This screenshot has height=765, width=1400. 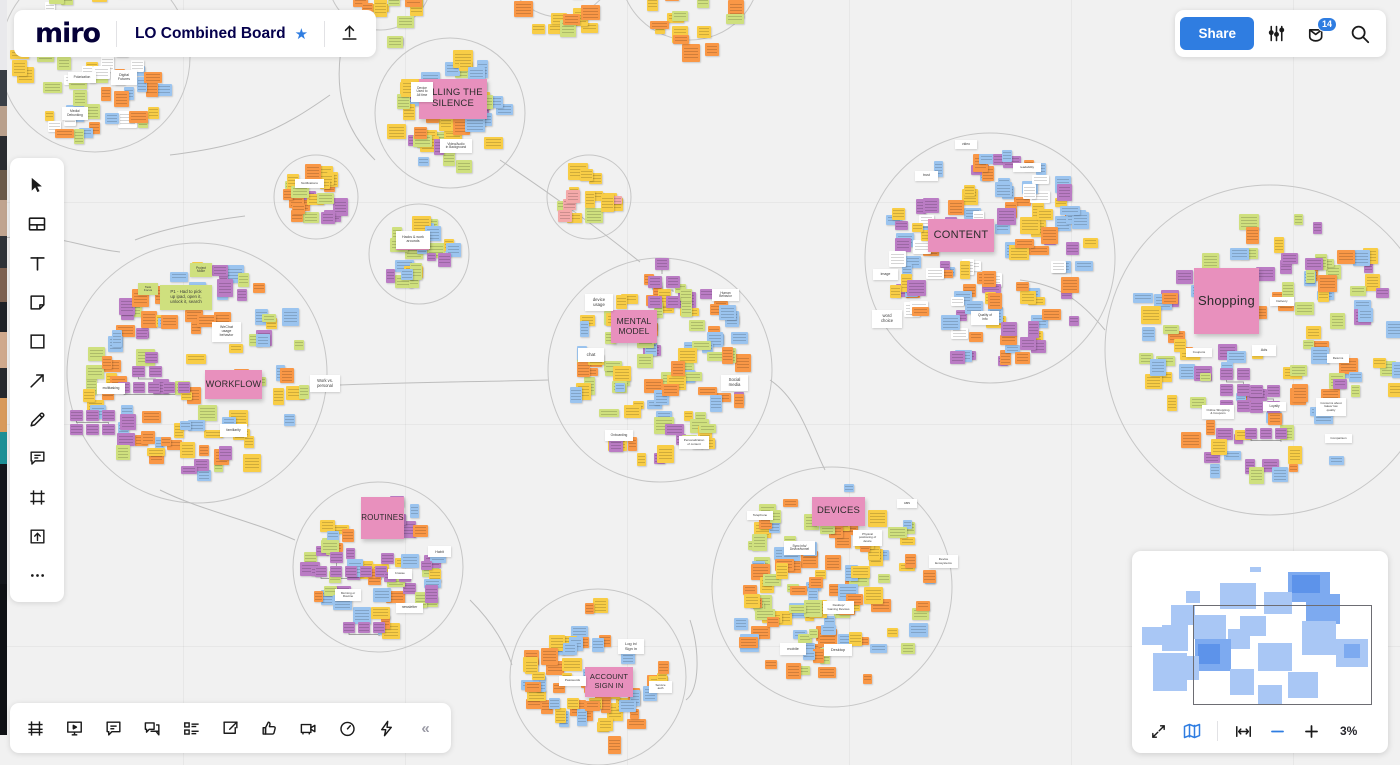 I want to click on cluster-label-account-sign-in: ACCOUNT SIGN IN, so click(x=609, y=682).